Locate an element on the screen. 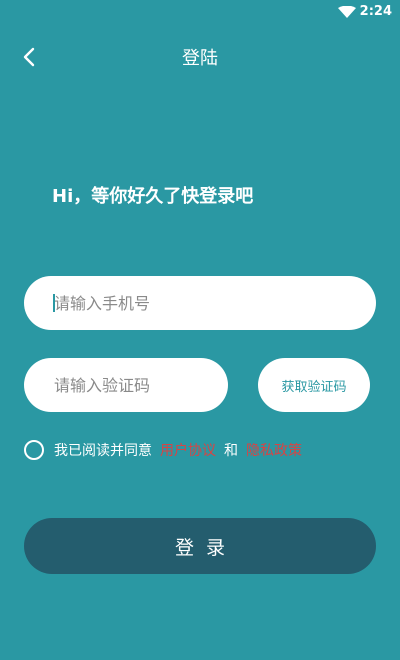 The width and height of the screenshot is (400, 660). agree-checkbox is located at coordinates (34, 450).